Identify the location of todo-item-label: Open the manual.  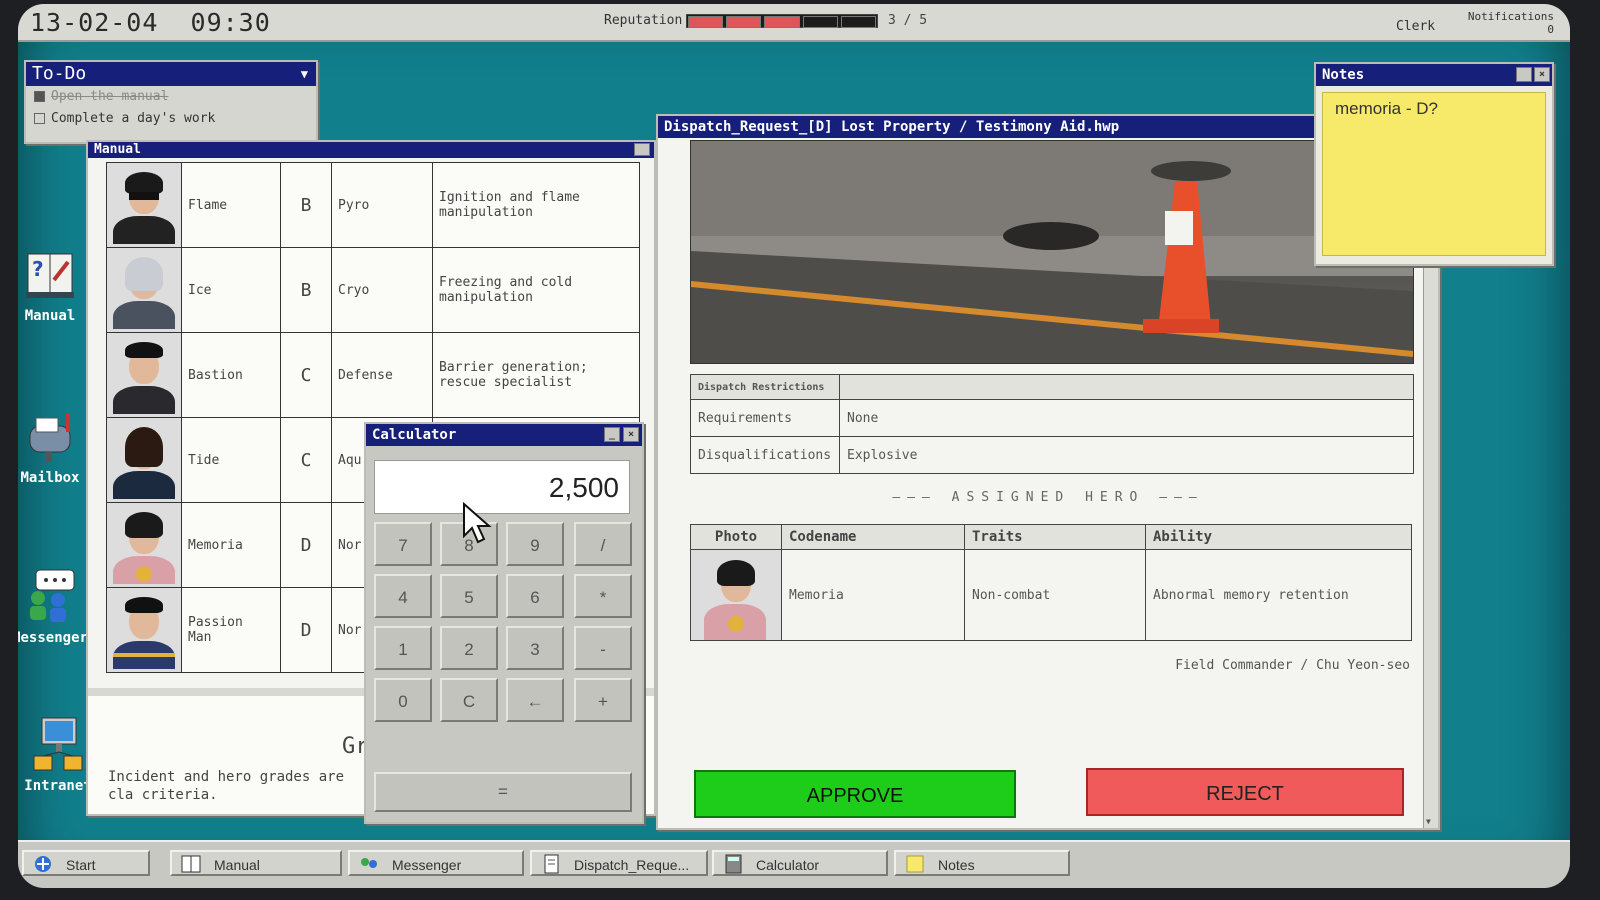
(110, 96).